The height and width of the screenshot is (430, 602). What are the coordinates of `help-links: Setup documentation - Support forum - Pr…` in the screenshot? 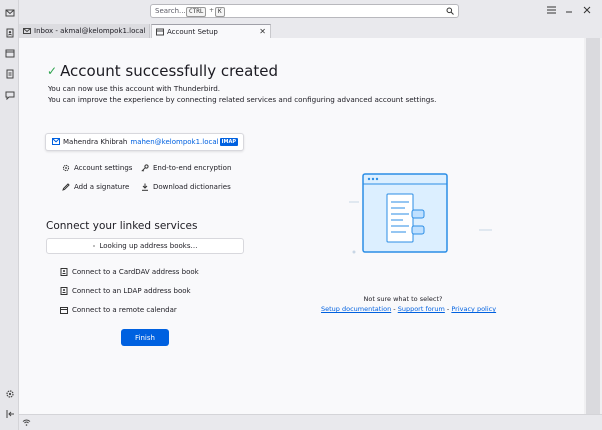 It's located at (408, 309).